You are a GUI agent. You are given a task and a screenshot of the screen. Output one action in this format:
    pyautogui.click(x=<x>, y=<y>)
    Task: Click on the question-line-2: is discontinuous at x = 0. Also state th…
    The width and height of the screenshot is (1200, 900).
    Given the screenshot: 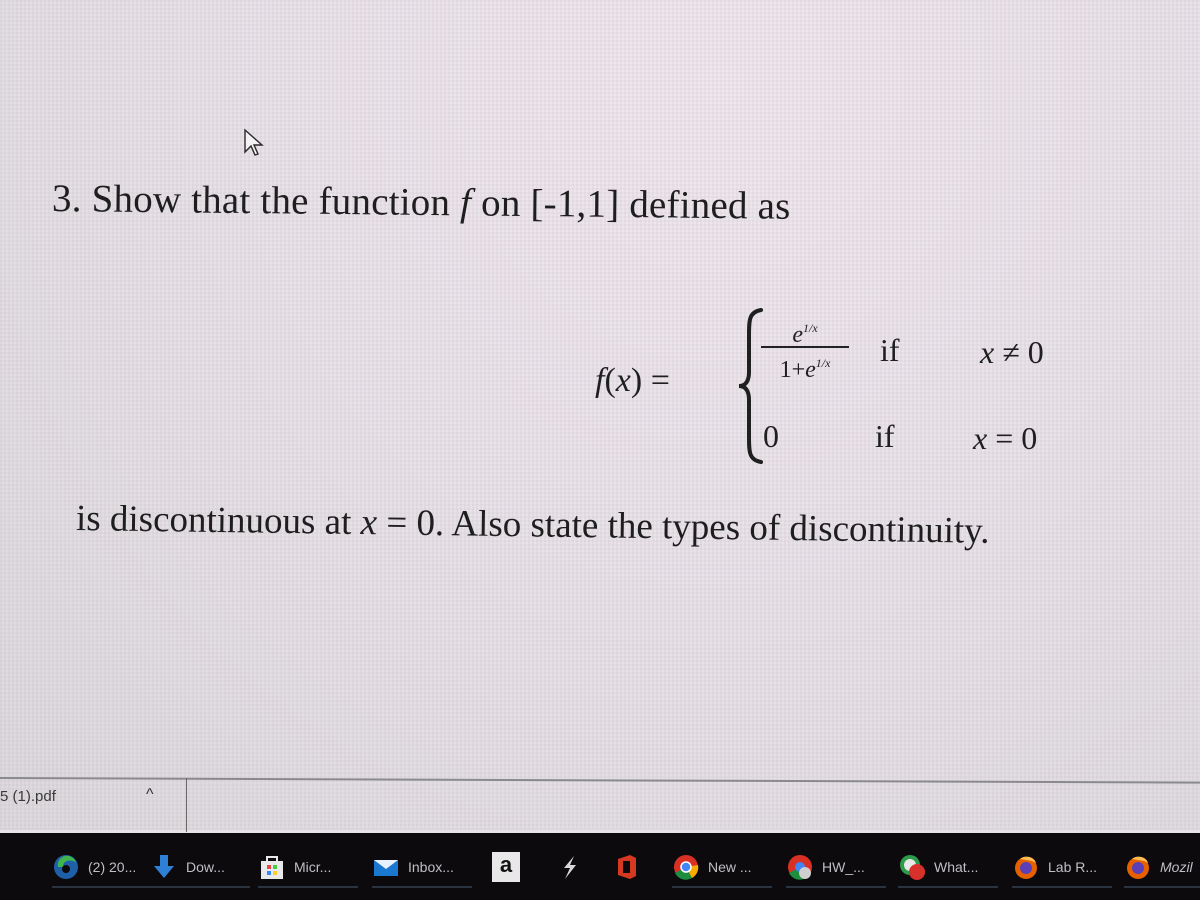 What is the action you would take?
    pyautogui.click(x=533, y=525)
    